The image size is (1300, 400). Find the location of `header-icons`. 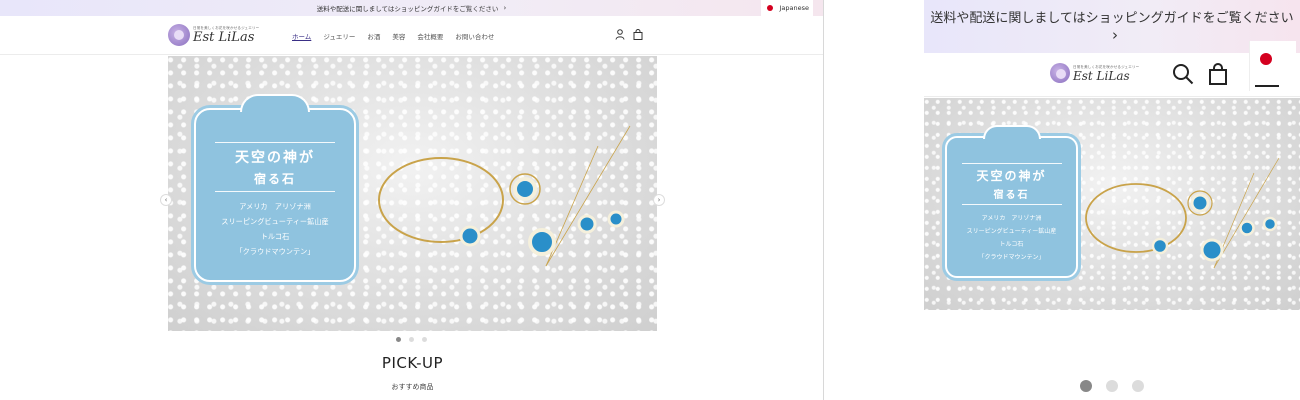

header-icons is located at coordinates (629, 34).